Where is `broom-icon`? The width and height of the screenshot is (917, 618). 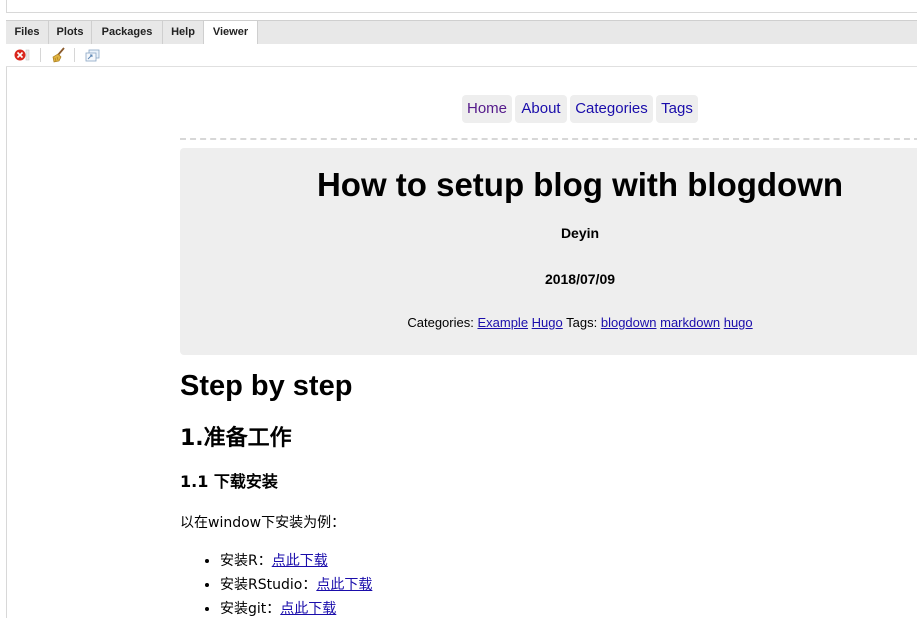
broom-icon is located at coordinates (59, 55).